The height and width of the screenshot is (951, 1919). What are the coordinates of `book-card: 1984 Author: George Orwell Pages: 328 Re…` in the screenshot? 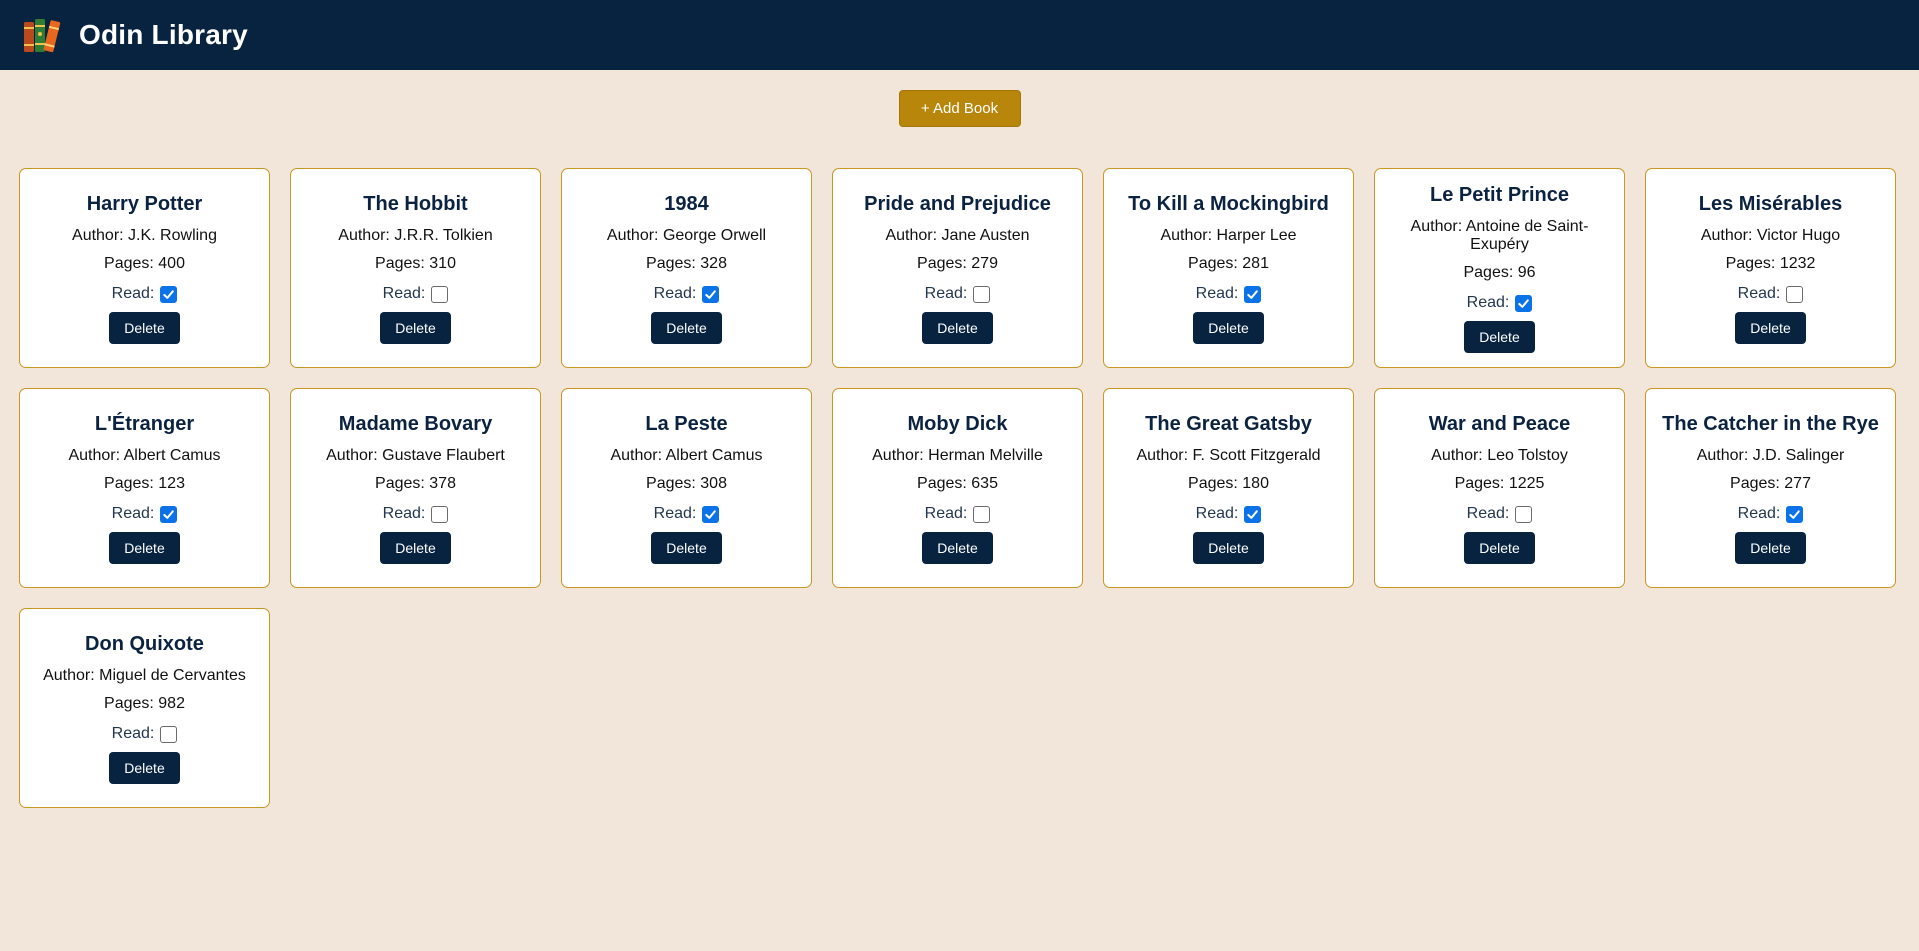 It's located at (686, 268).